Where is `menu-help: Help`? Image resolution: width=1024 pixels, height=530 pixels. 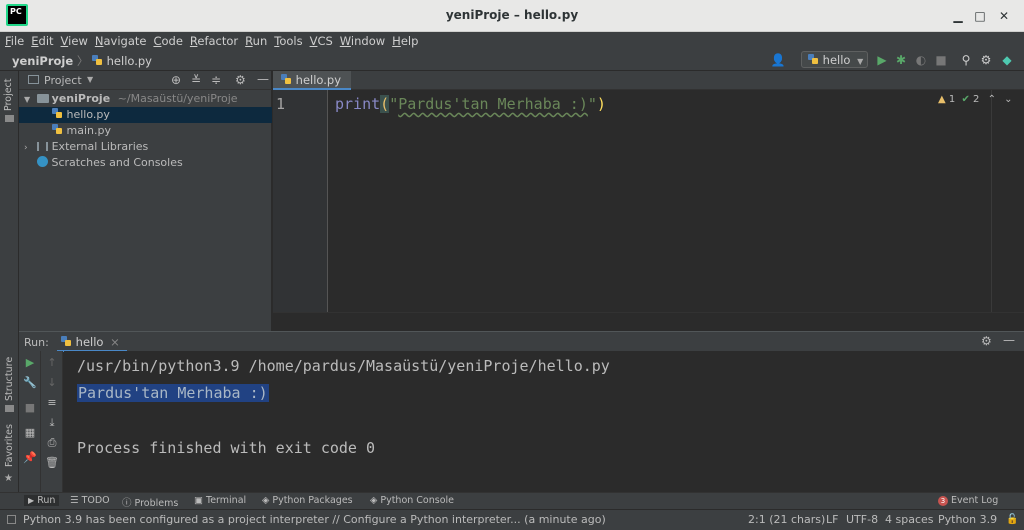
menu-help: Help is located at coordinates (405, 41).